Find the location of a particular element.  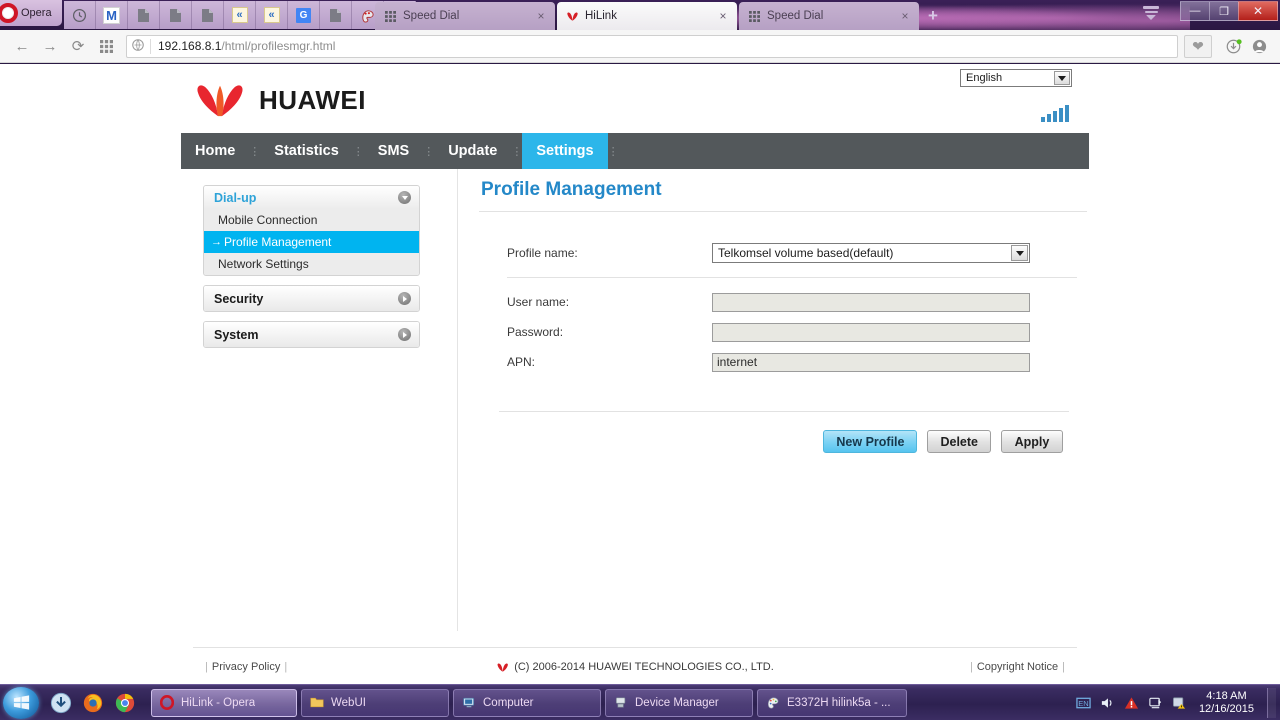

volume-icon is located at coordinates (1107, 702).